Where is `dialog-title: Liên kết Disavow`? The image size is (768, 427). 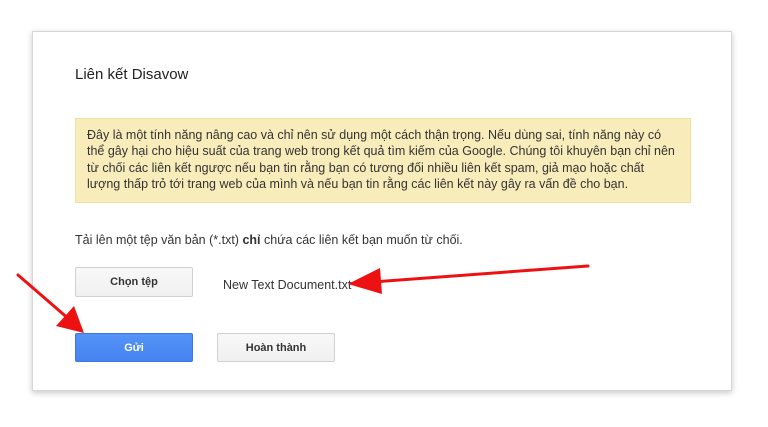 dialog-title: Liên kết Disavow is located at coordinates (132, 74).